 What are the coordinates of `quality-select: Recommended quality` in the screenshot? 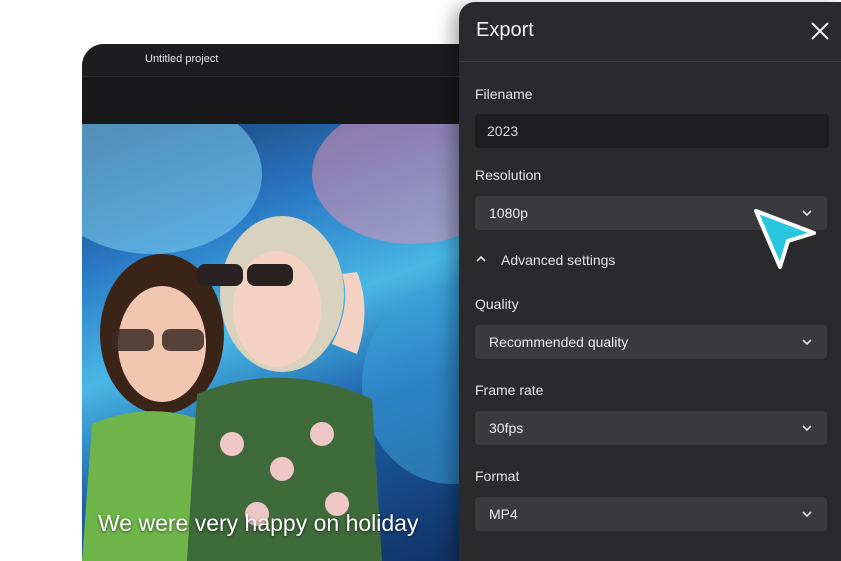 It's located at (651, 342).